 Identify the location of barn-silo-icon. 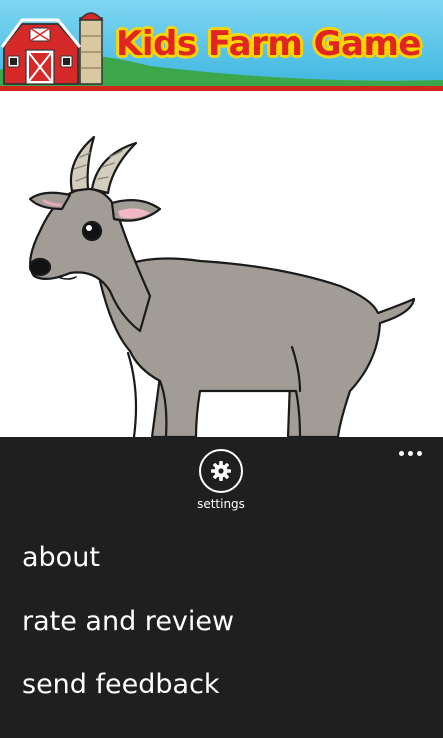
(52, 48).